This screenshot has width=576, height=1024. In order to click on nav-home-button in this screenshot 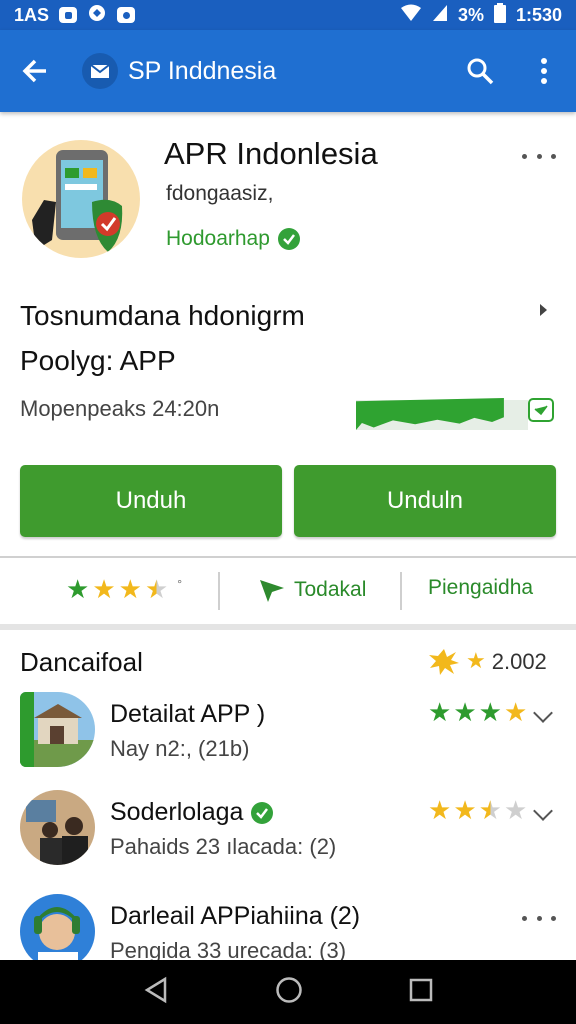, I will do `click(289, 992)`.